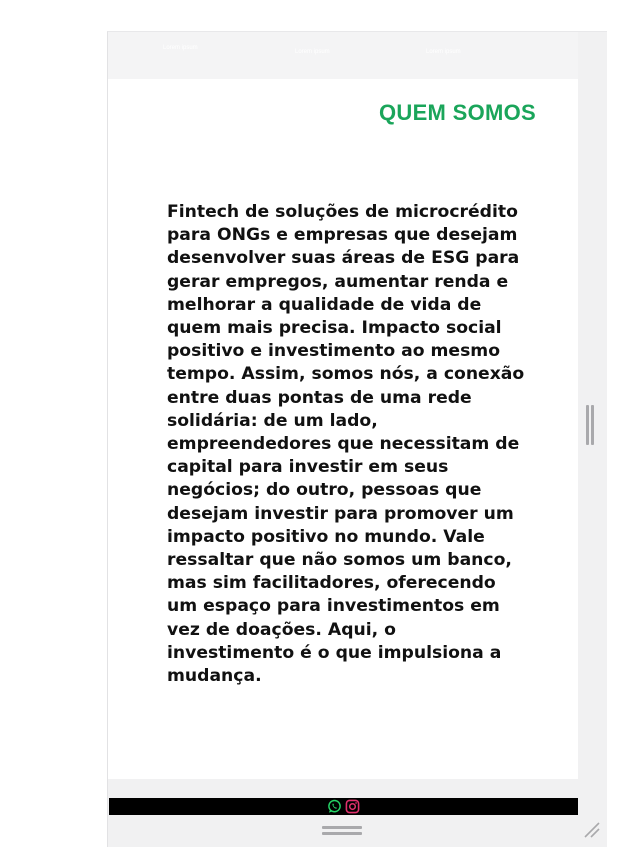 Image resolution: width=642 pixels, height=847 pixels. What do you see at coordinates (457, 112) in the screenshot?
I see `section-title: QUEM SOMOS` at bounding box center [457, 112].